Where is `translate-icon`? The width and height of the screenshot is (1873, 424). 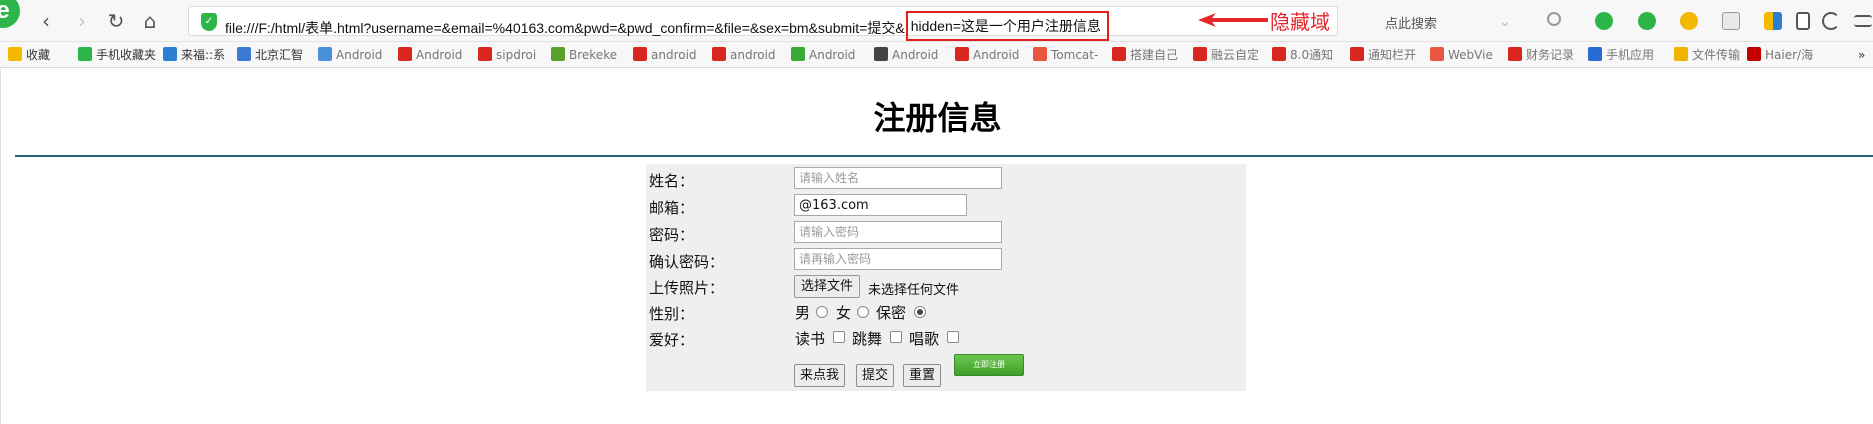
translate-icon is located at coordinates (1647, 21).